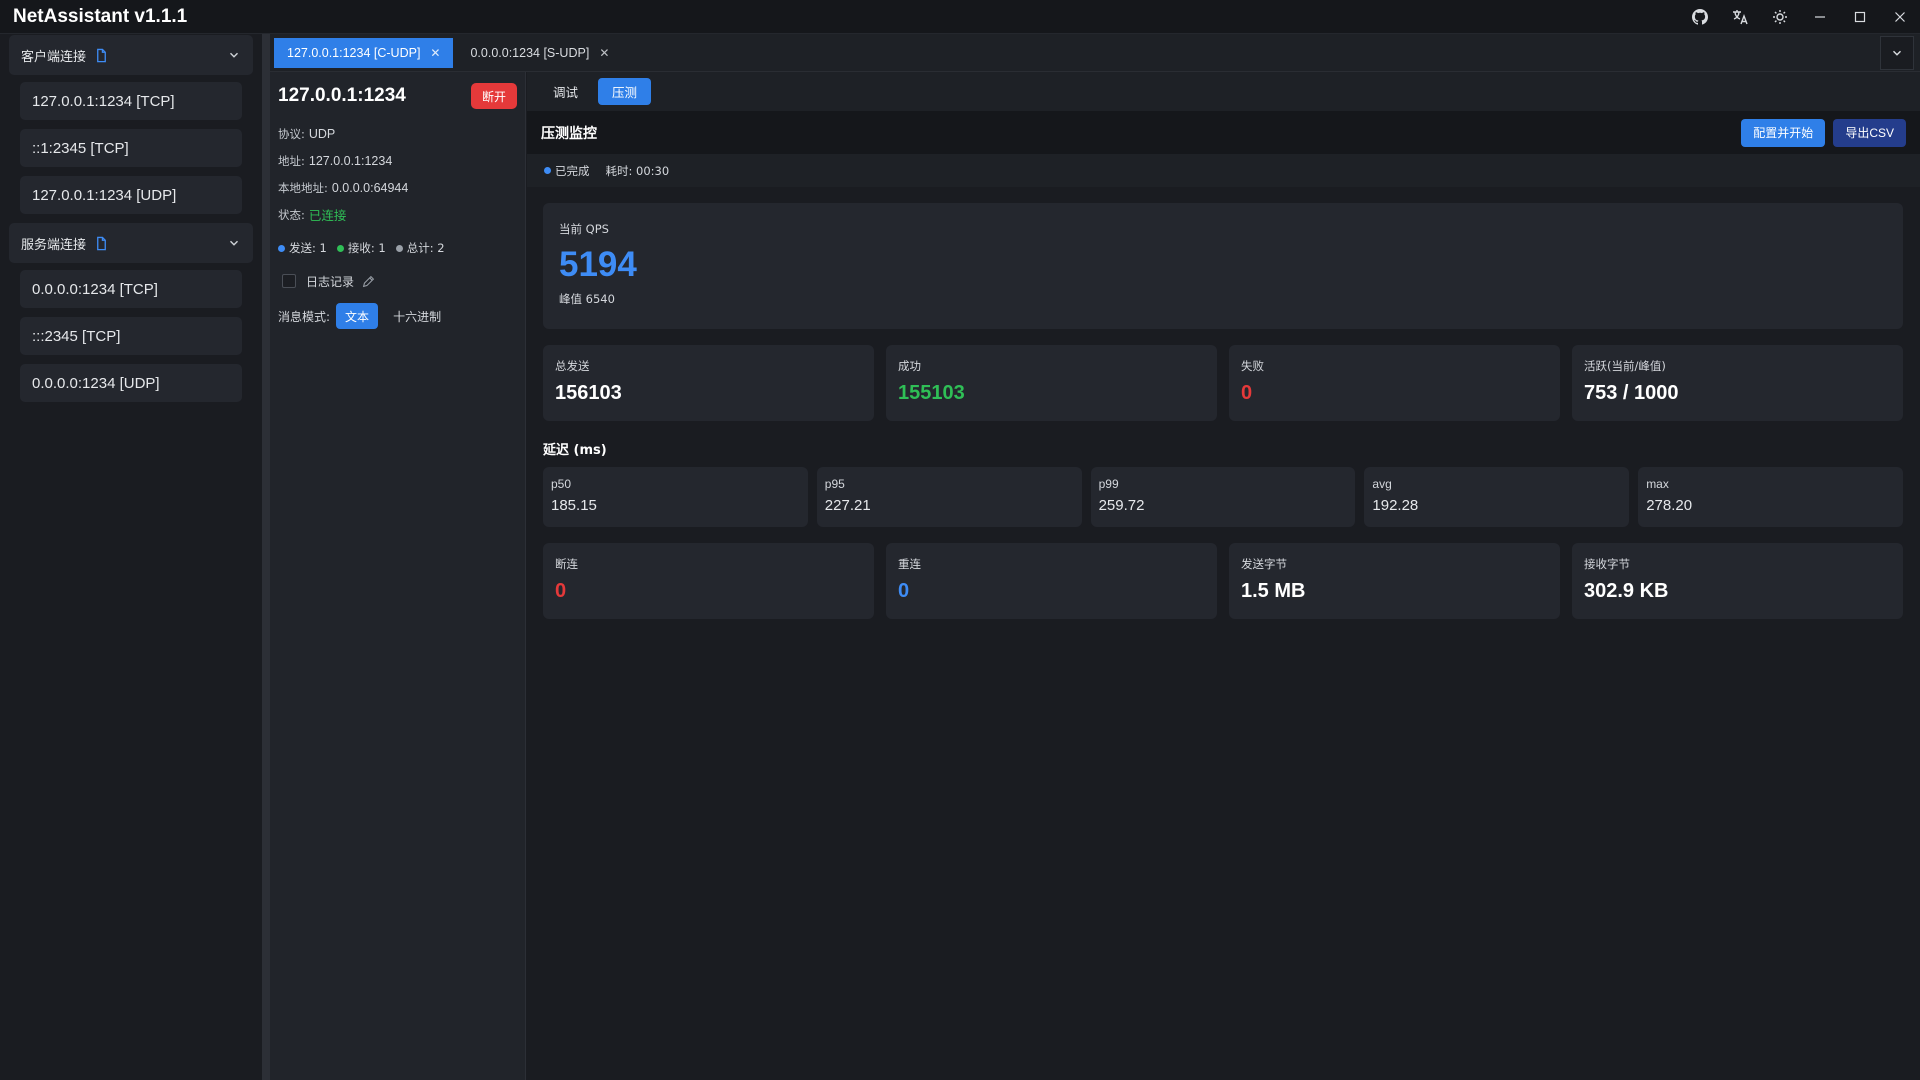 Image resolution: width=1920 pixels, height=1080 pixels. Describe the element at coordinates (357, 316) in the screenshot. I see `mode-text-button: 文本` at that location.